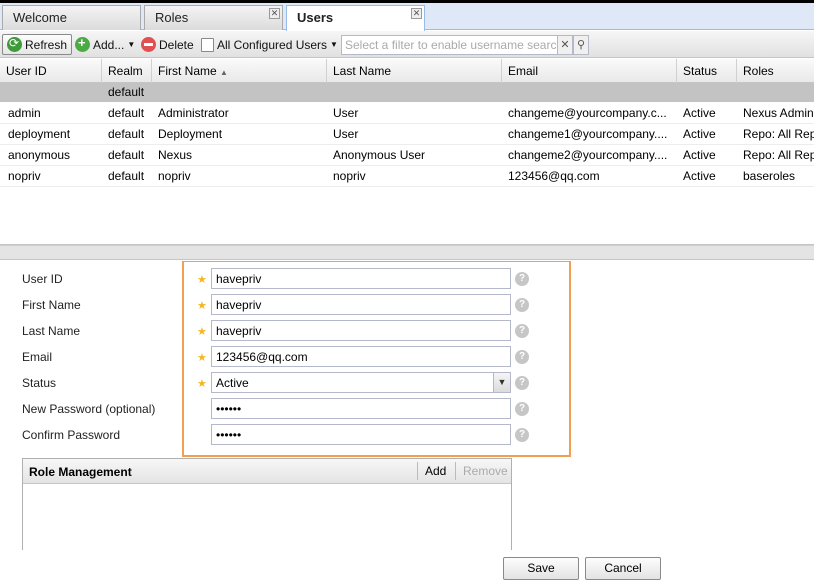 The image size is (814, 585). What do you see at coordinates (175, 155) in the screenshot?
I see `cell-first-name: Nexus` at bounding box center [175, 155].